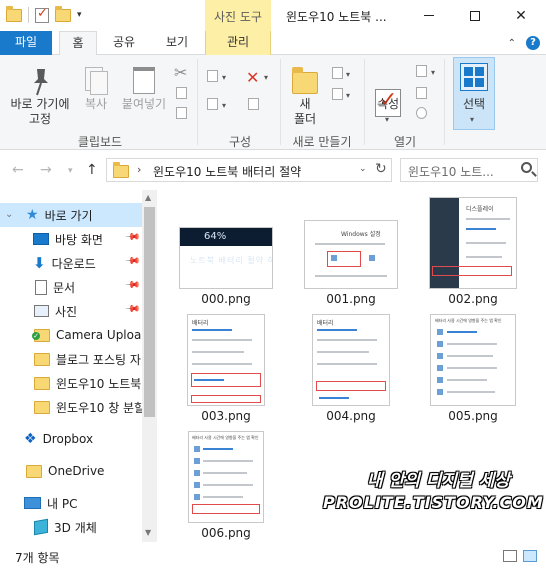  I want to click on nav-scrollbar: ▲ ▼, so click(149, 366).